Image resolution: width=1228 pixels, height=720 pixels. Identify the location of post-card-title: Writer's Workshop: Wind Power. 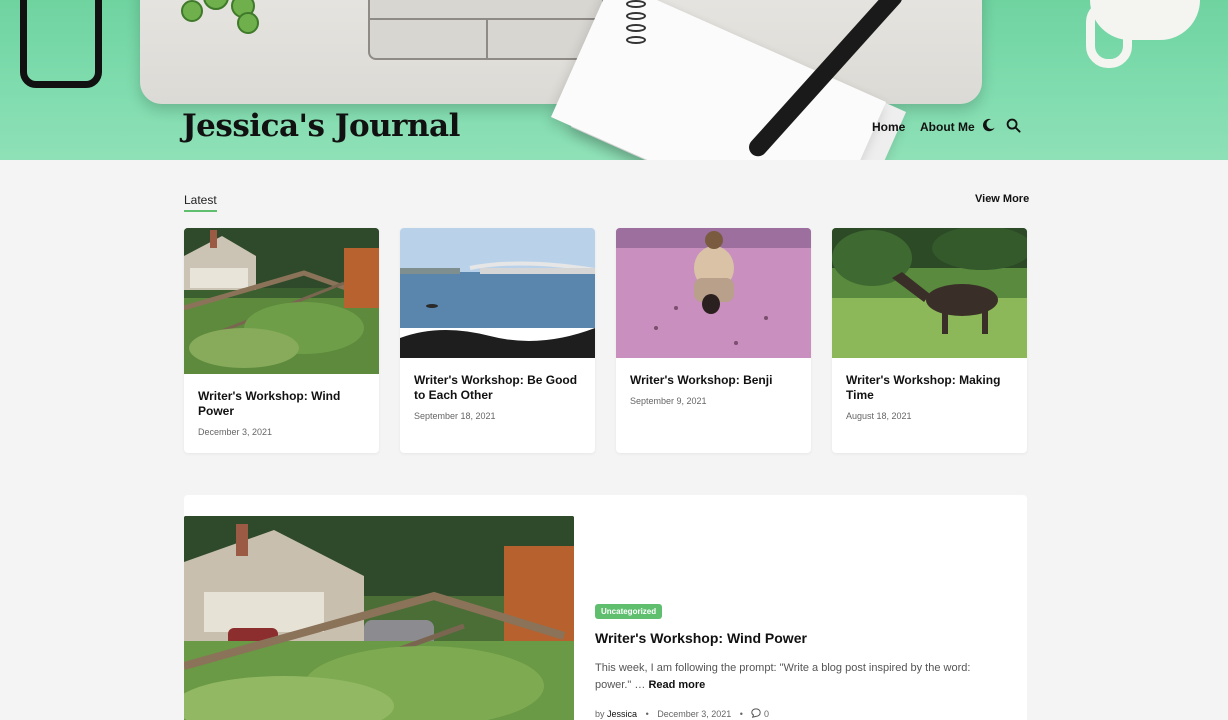
(281, 404).